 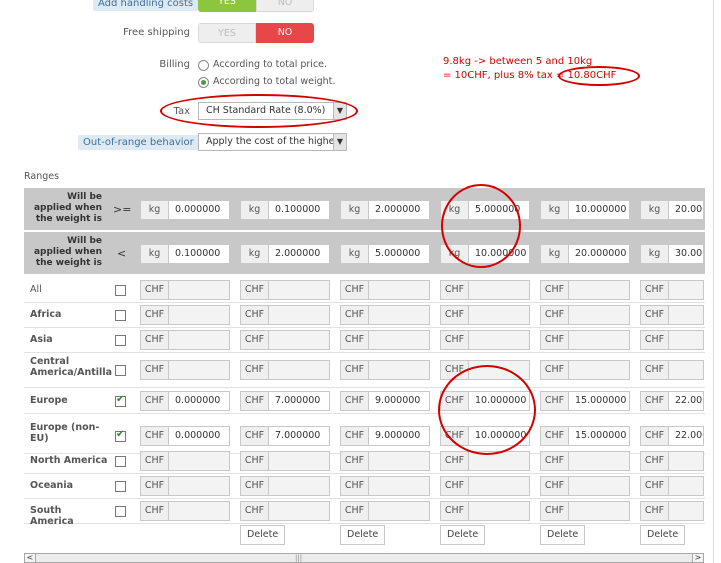 I want to click on handling-toggle: YES NO, so click(x=256, y=6).